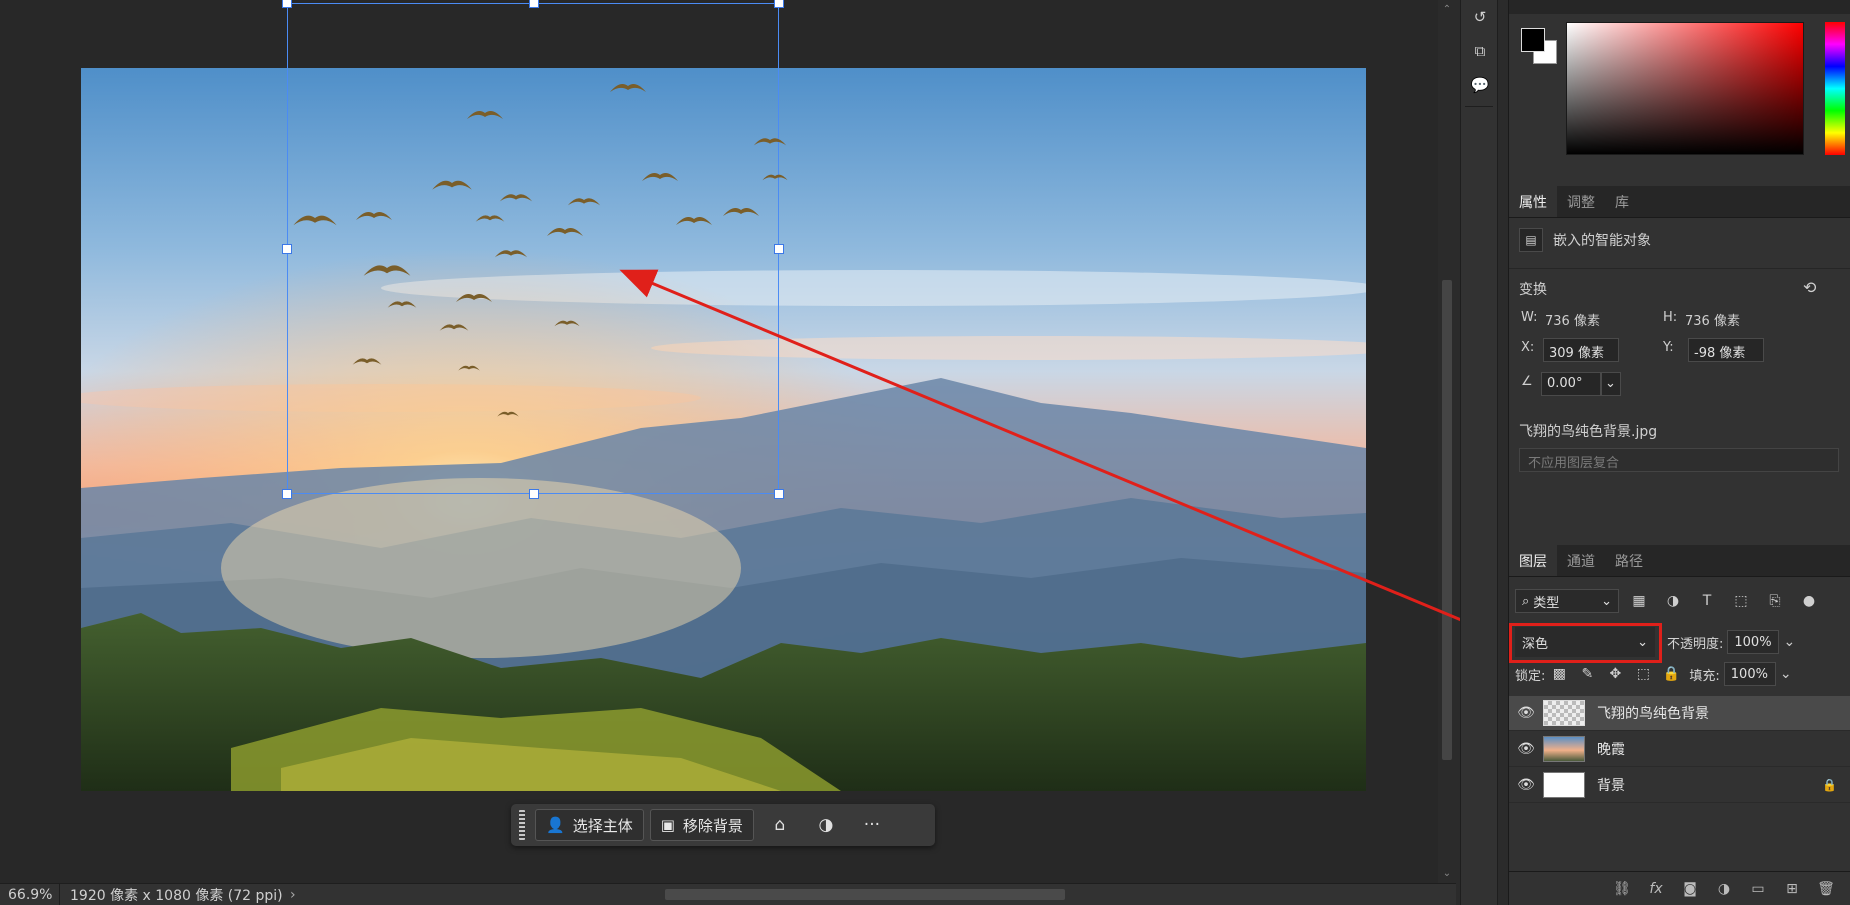 This screenshot has height=905, width=1850. I want to click on transform-handle-middle-left, so click(287, 249).